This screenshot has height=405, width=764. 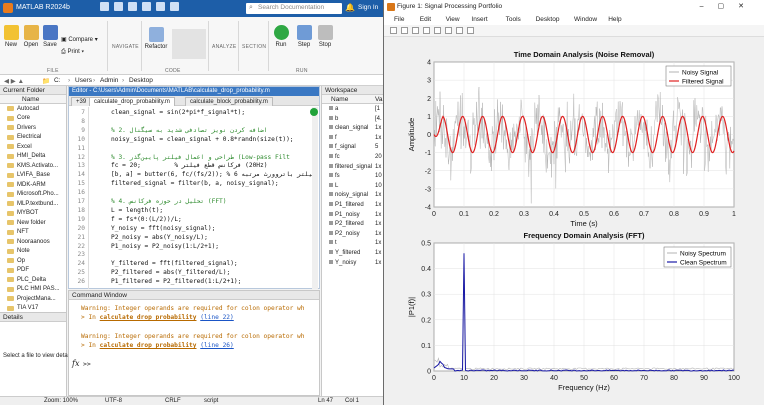 What do you see at coordinates (118, 6) in the screenshot?
I see `cut-icon` at bounding box center [118, 6].